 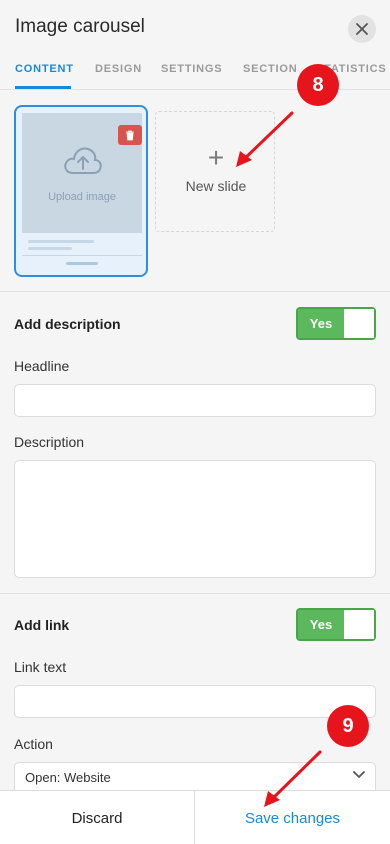 I want to click on tab-design: DESIGN, so click(x=118, y=69).